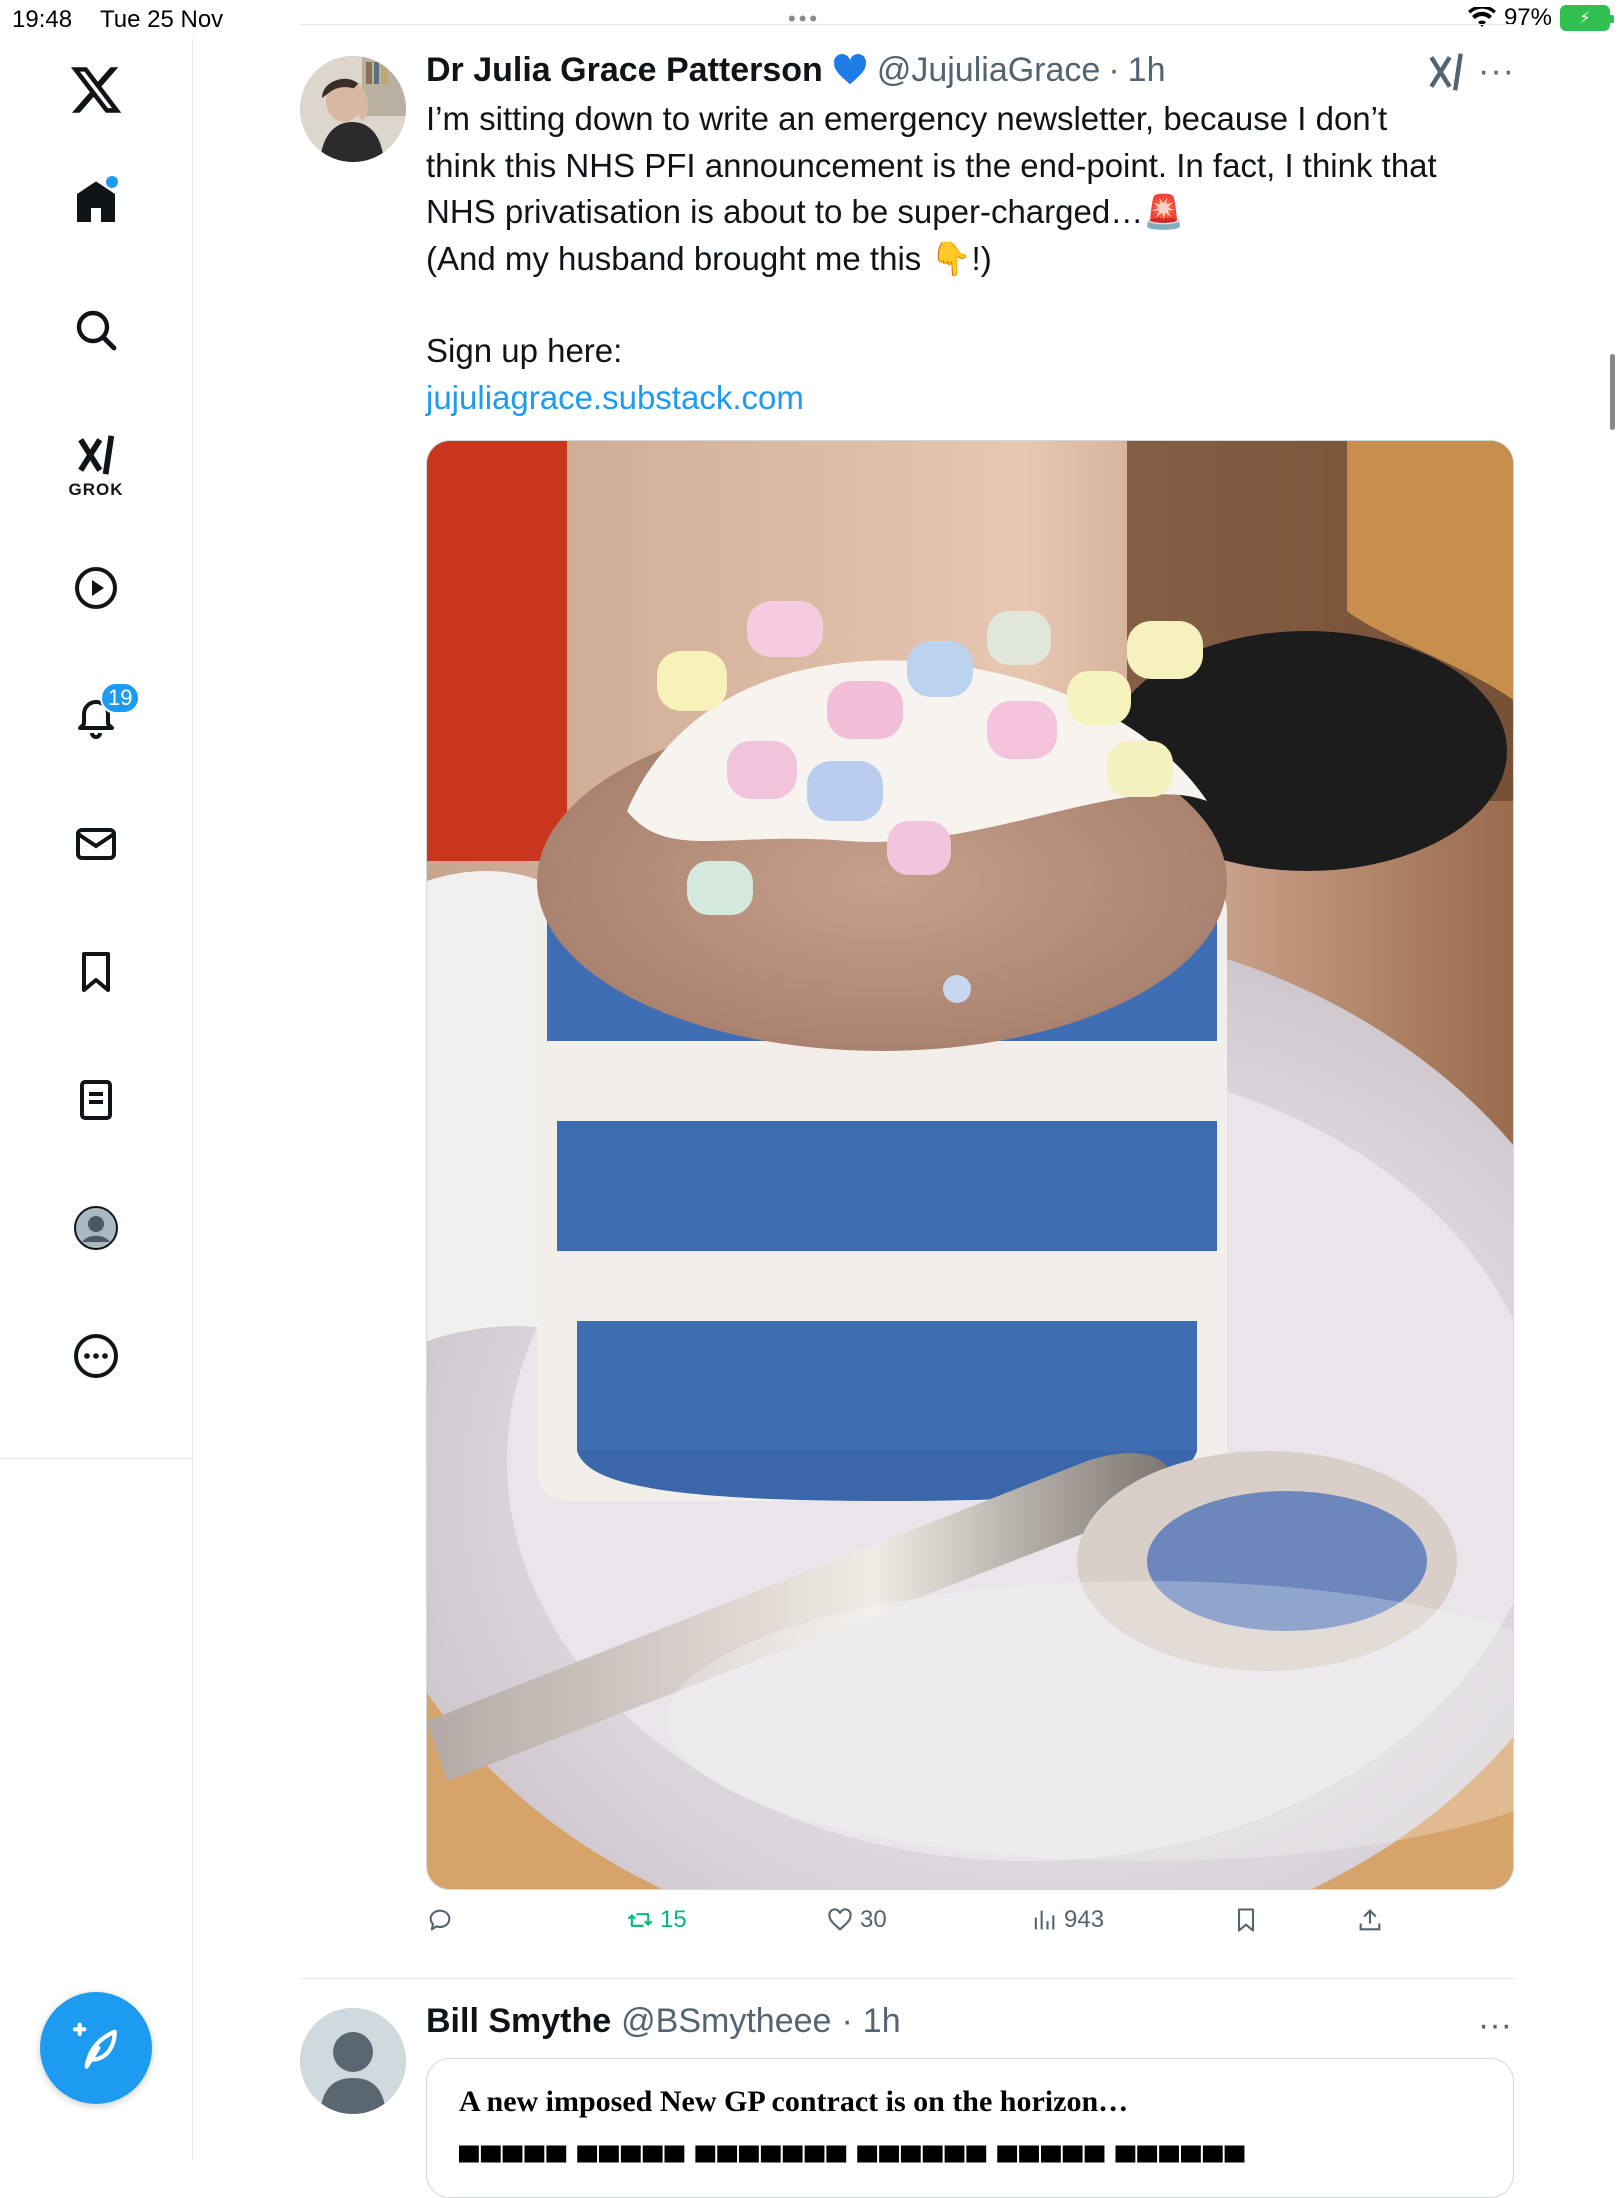 Image resolution: width=1620 pixels, height=2198 pixels. What do you see at coordinates (873, 1919) in the screenshot?
I see `like-count: 30` at bounding box center [873, 1919].